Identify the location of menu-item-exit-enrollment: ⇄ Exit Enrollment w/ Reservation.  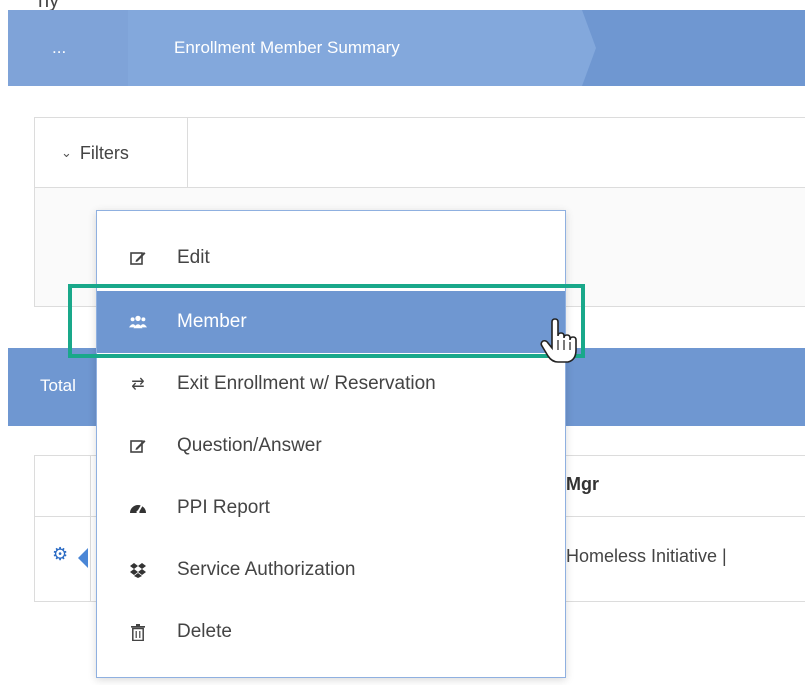
(331, 384).